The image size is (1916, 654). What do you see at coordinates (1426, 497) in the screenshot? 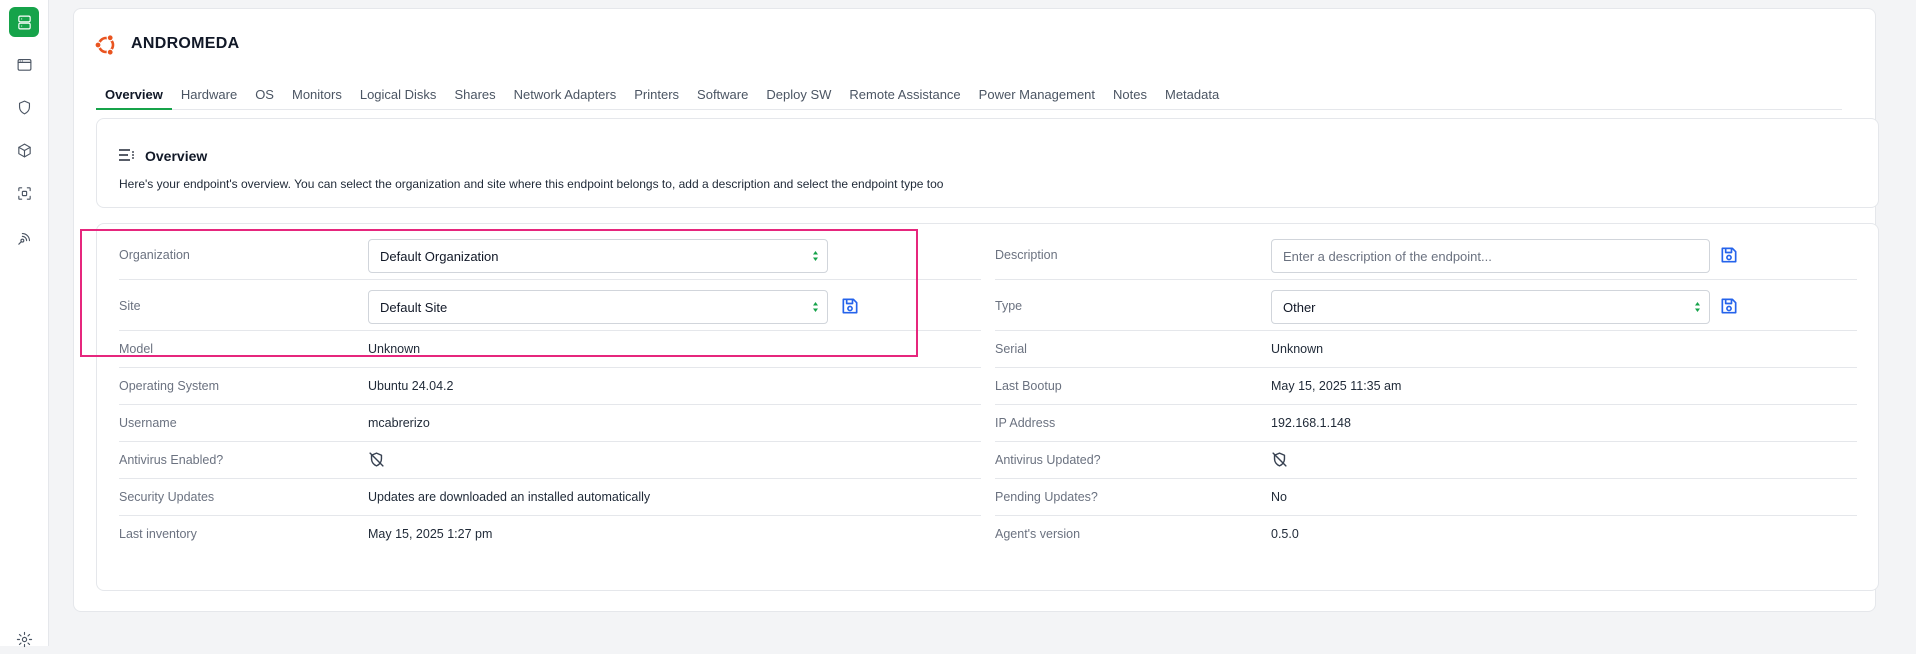
I see `detail-row-pending-updates: Pending Updates? No` at bounding box center [1426, 497].